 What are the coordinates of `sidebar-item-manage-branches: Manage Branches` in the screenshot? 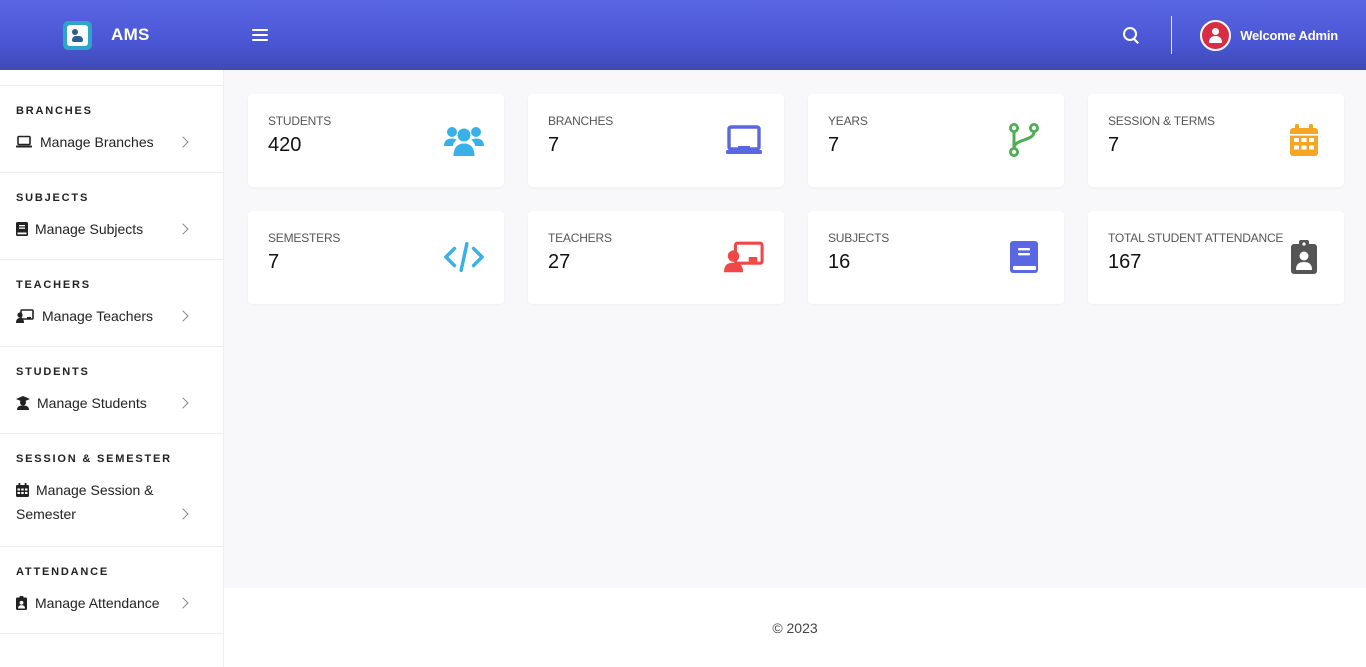 It's located at (111, 144).